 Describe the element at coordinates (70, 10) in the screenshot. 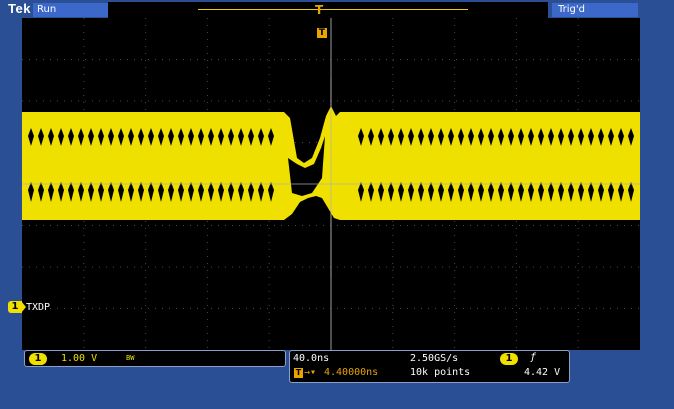

I see `run-status: Run` at that location.